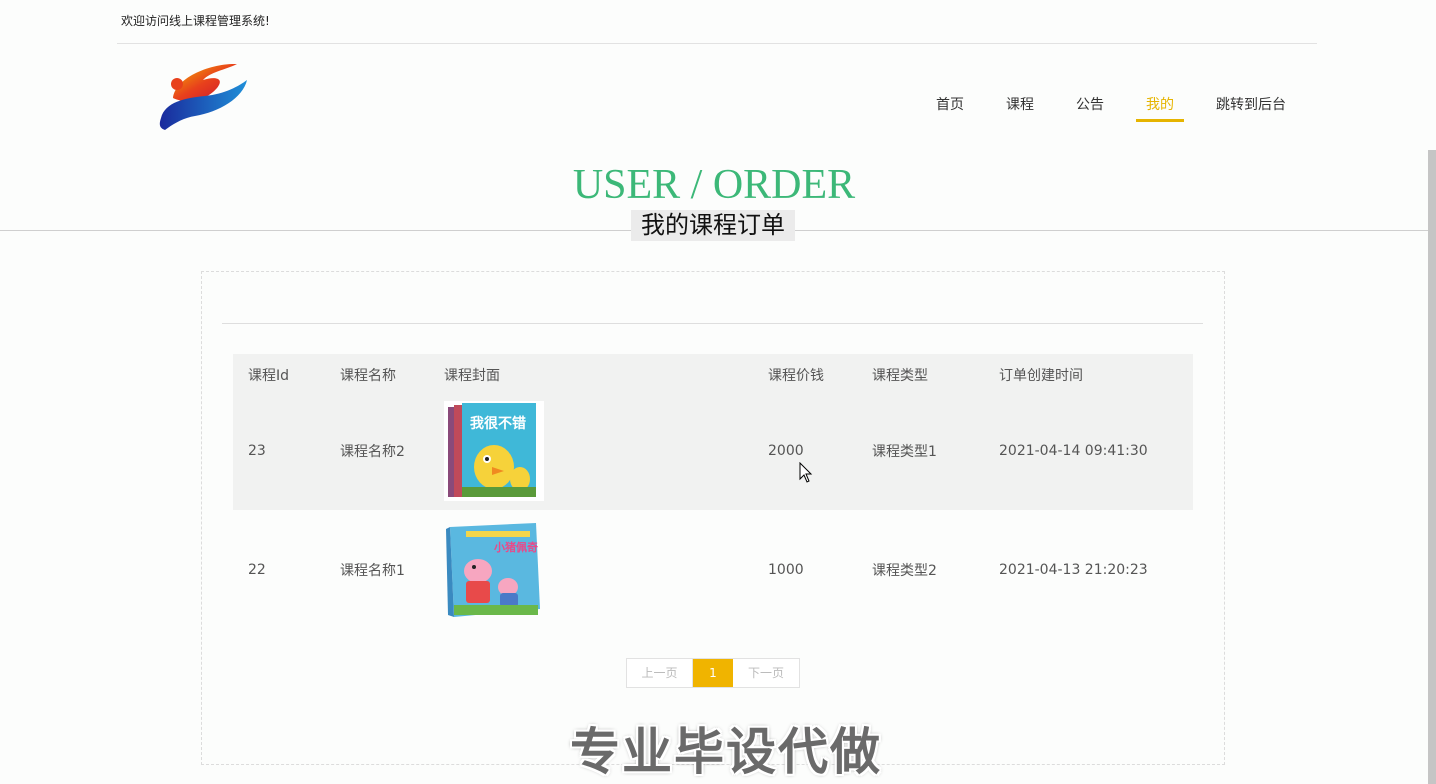  Describe the element at coordinates (368, 376) in the screenshot. I see `col-header-name: 课程名称` at that location.